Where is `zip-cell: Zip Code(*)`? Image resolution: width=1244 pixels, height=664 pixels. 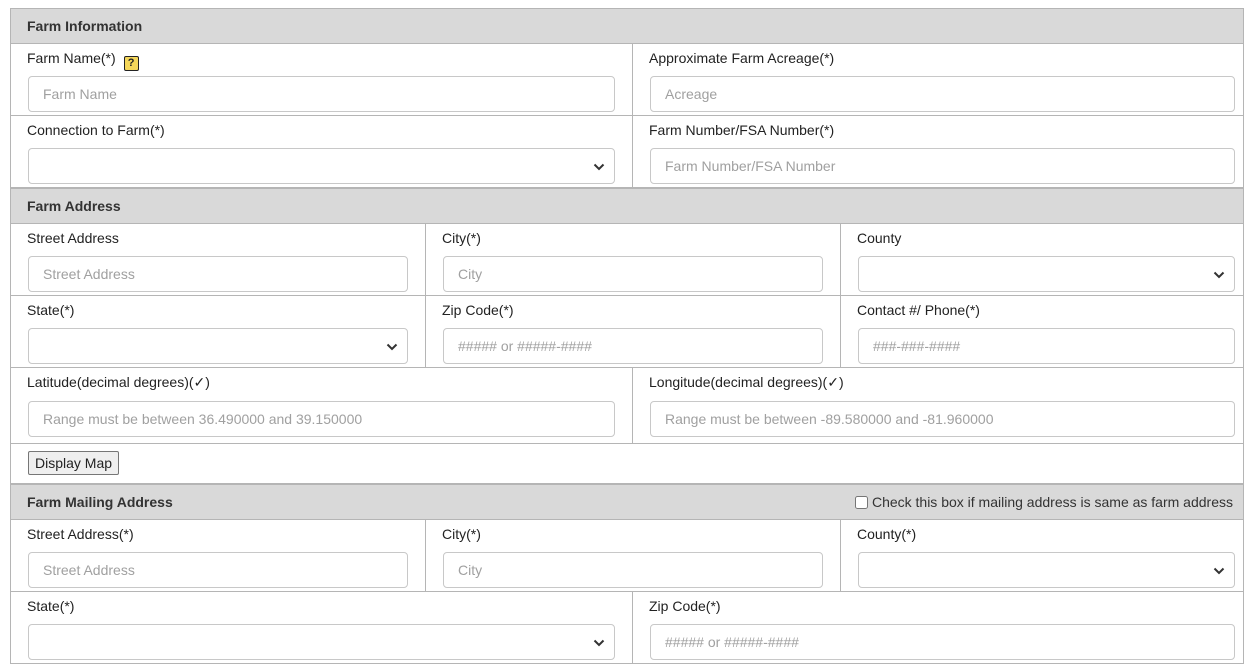
zip-cell: Zip Code(*) is located at coordinates (633, 331).